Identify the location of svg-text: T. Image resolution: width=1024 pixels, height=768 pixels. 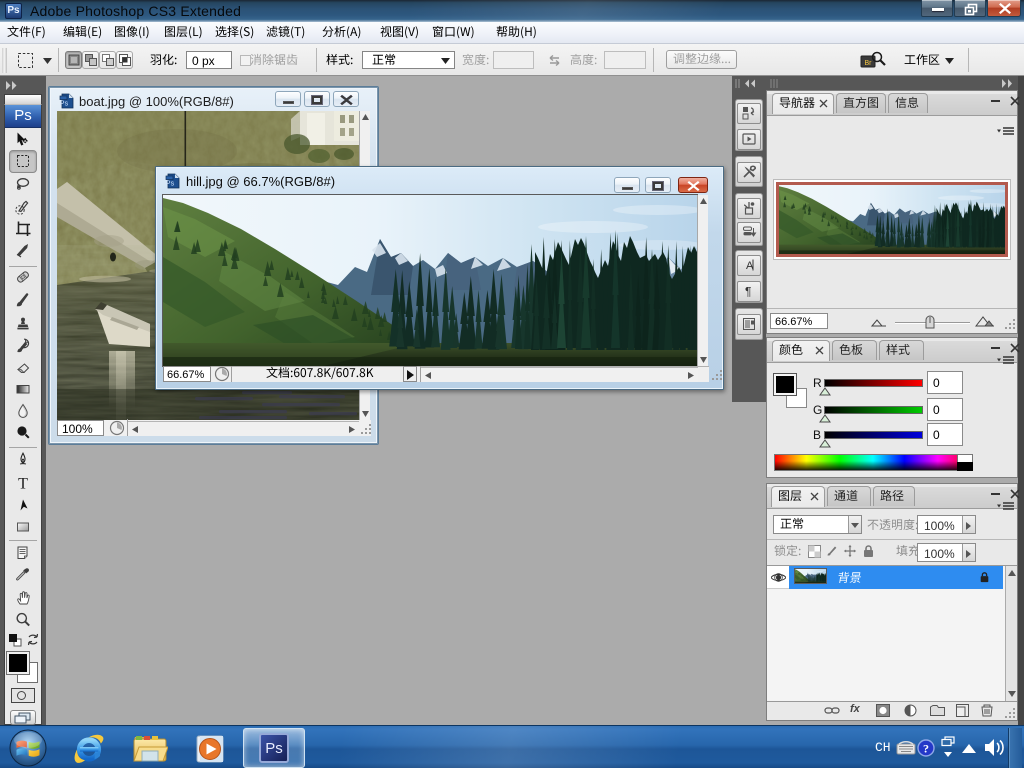
(23, 484).